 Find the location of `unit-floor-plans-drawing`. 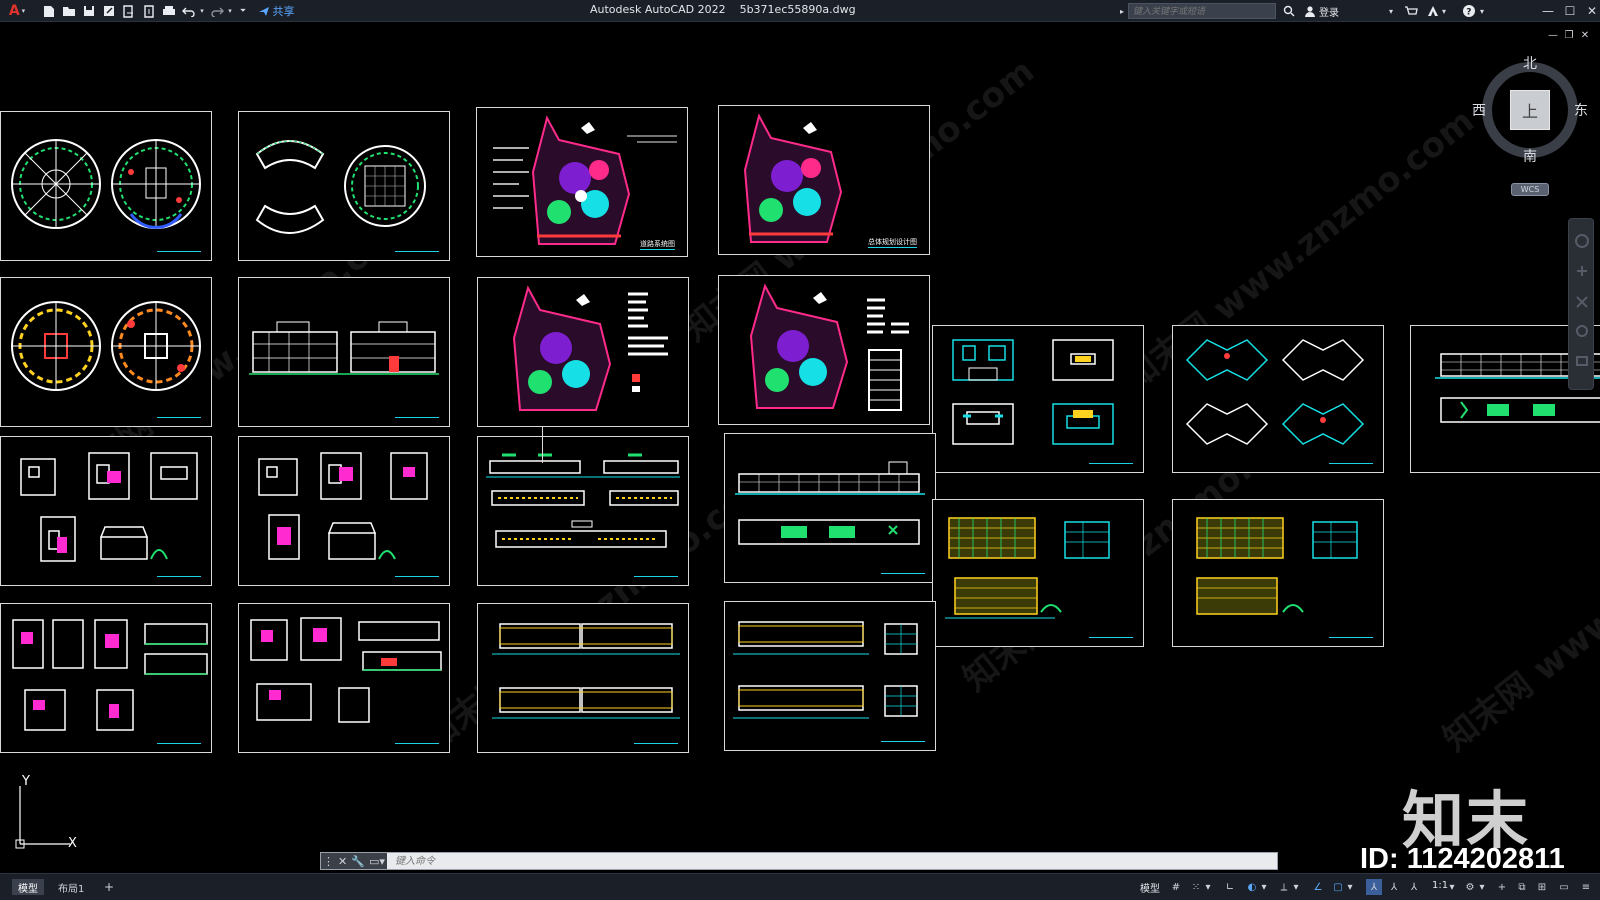

unit-floor-plans-drawing is located at coordinates (1275, 392).